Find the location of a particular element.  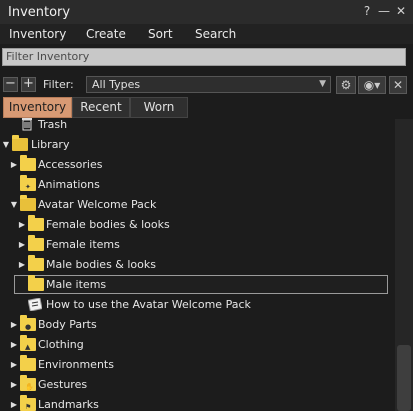

tree-label: Male items is located at coordinates (76, 284).